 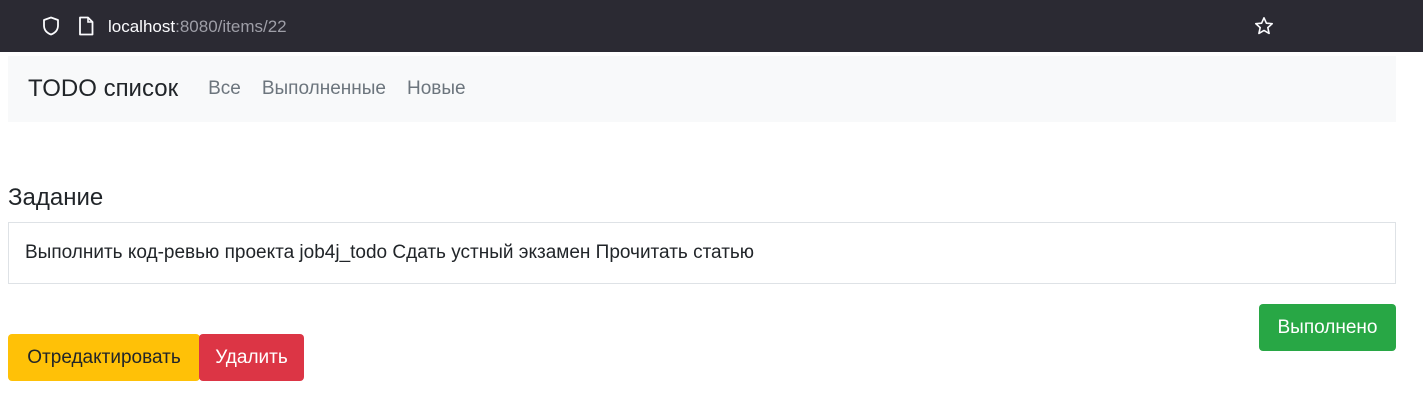 What do you see at coordinates (436, 89) in the screenshot?
I see `nav-link-new: Новые` at bounding box center [436, 89].